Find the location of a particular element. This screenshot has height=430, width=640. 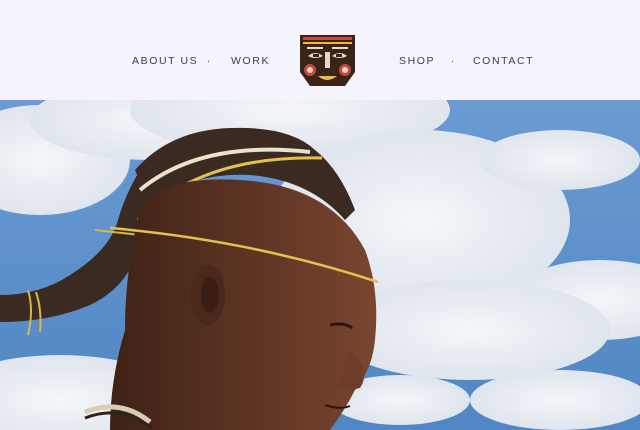

nav-work-link: WORK is located at coordinates (250, 61).